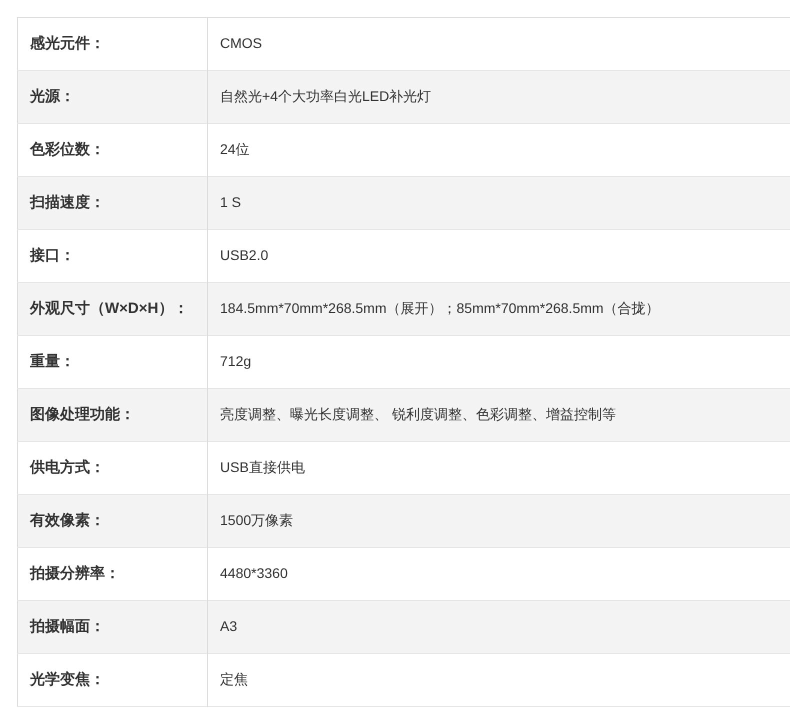 This screenshot has height=708, width=790. Describe the element at coordinates (440, 308) in the screenshot. I see `spec-value: 184.5mm*70mm*268.5mm（展开）；85mm*70mm*268.5mm（合拢）` at that location.